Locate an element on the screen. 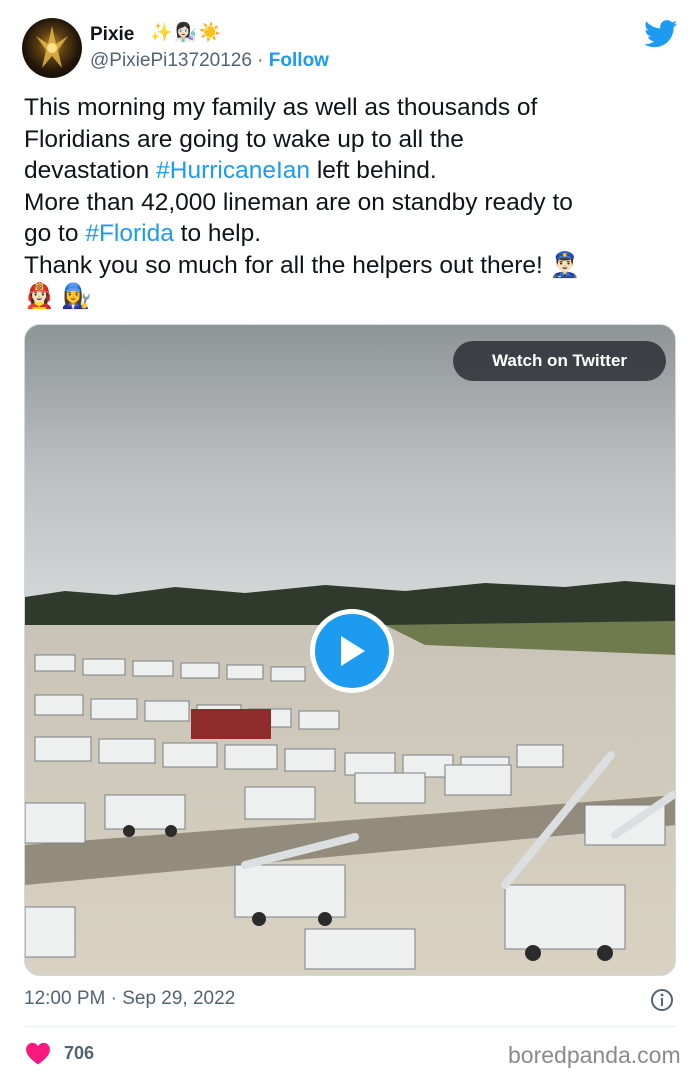 The width and height of the screenshot is (700, 1080). info-icon is located at coordinates (662, 1000).